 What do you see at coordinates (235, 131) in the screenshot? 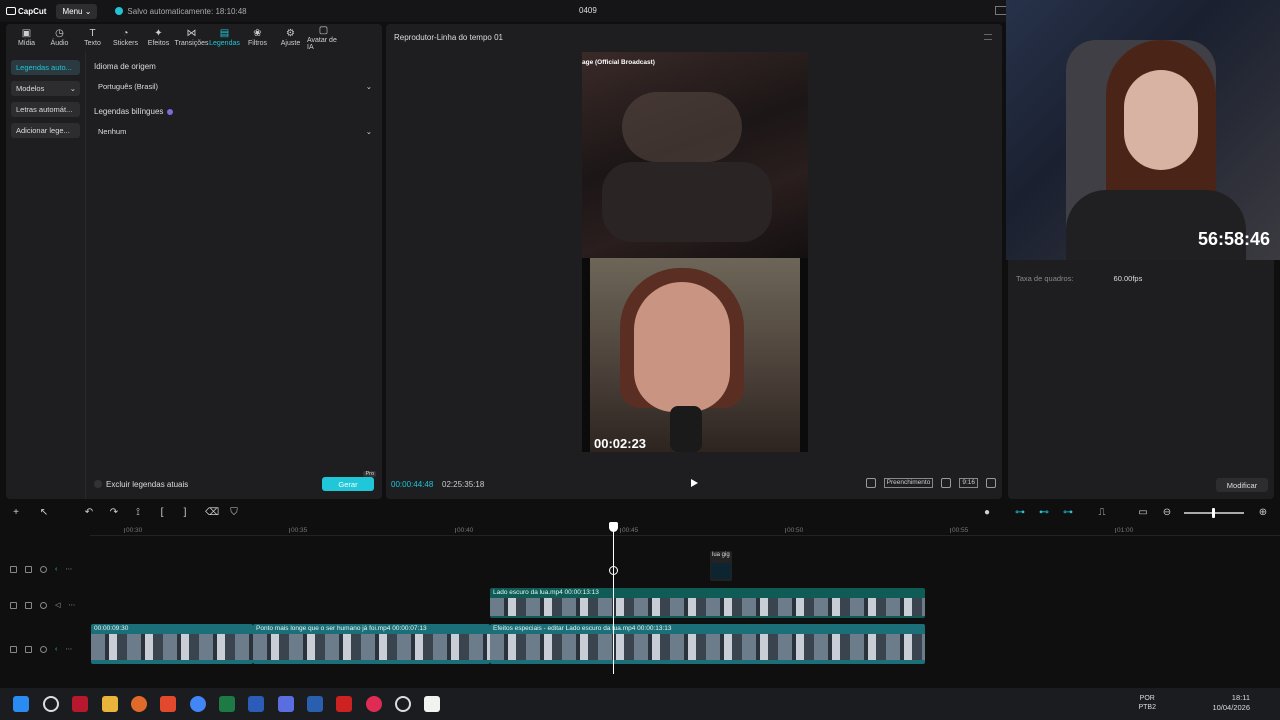
I see `bilingual-select: Nenhum ⌄` at bounding box center [235, 131].